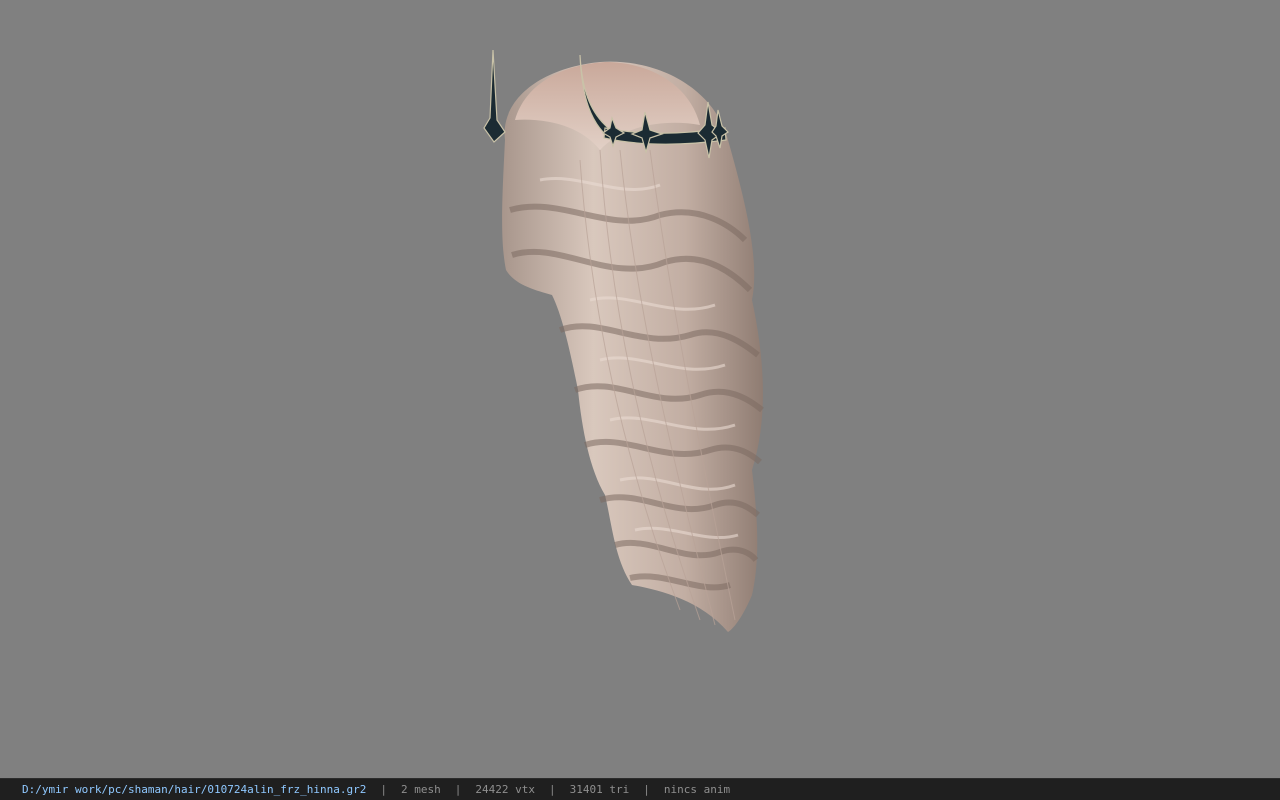 The image size is (1280, 800). What do you see at coordinates (697, 789) in the screenshot?
I see `animation-status: nincs anim` at bounding box center [697, 789].